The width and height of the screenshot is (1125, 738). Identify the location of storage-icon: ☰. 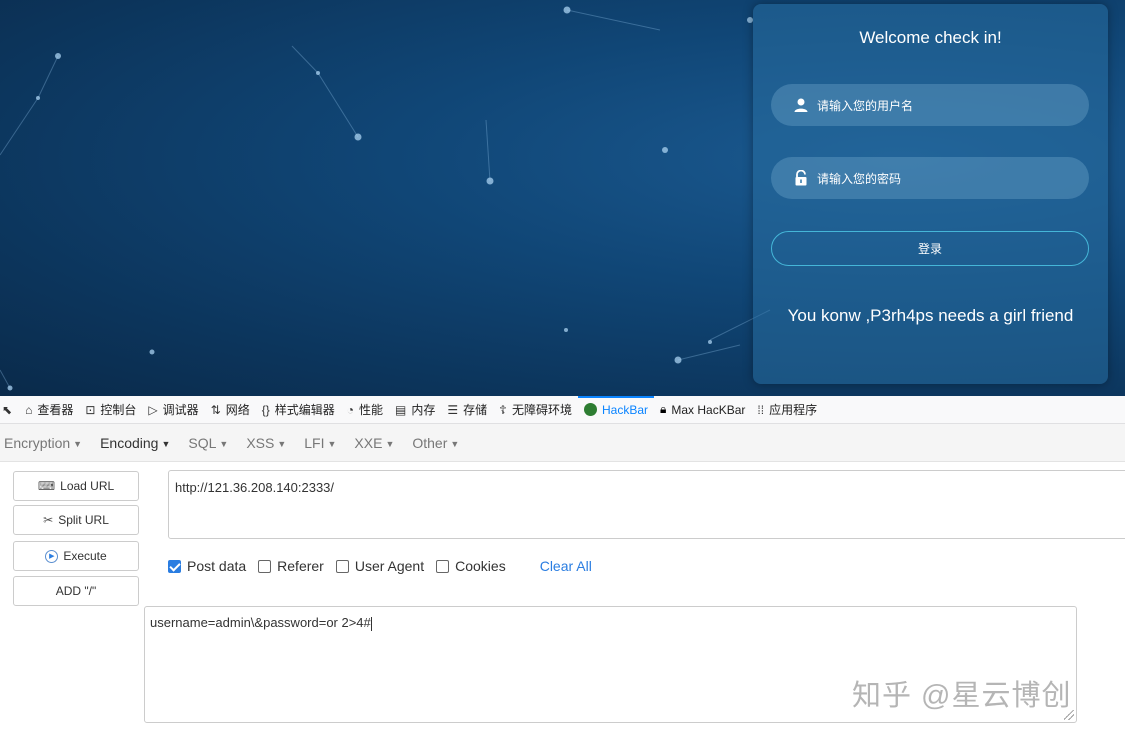
(453, 409).